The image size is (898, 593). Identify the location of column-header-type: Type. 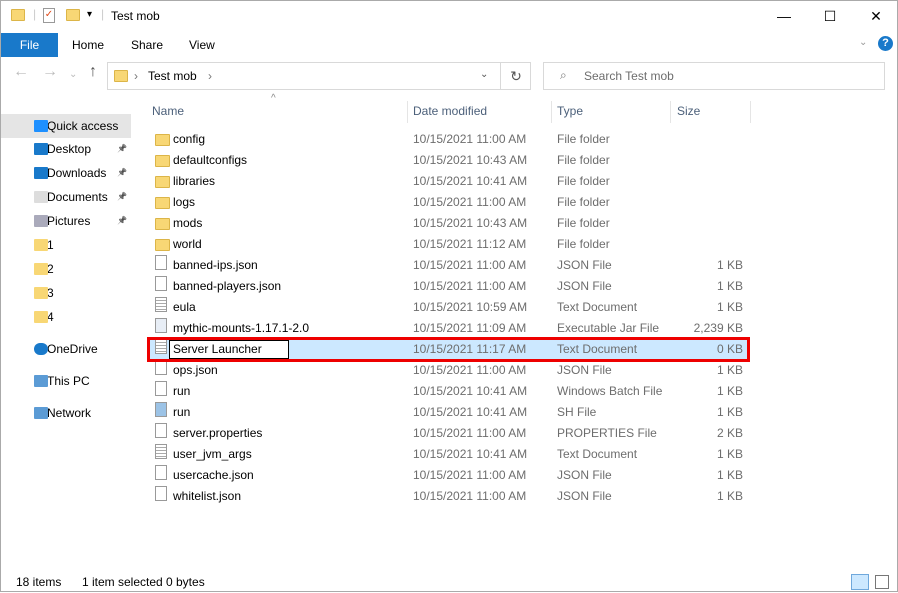
(570, 111).